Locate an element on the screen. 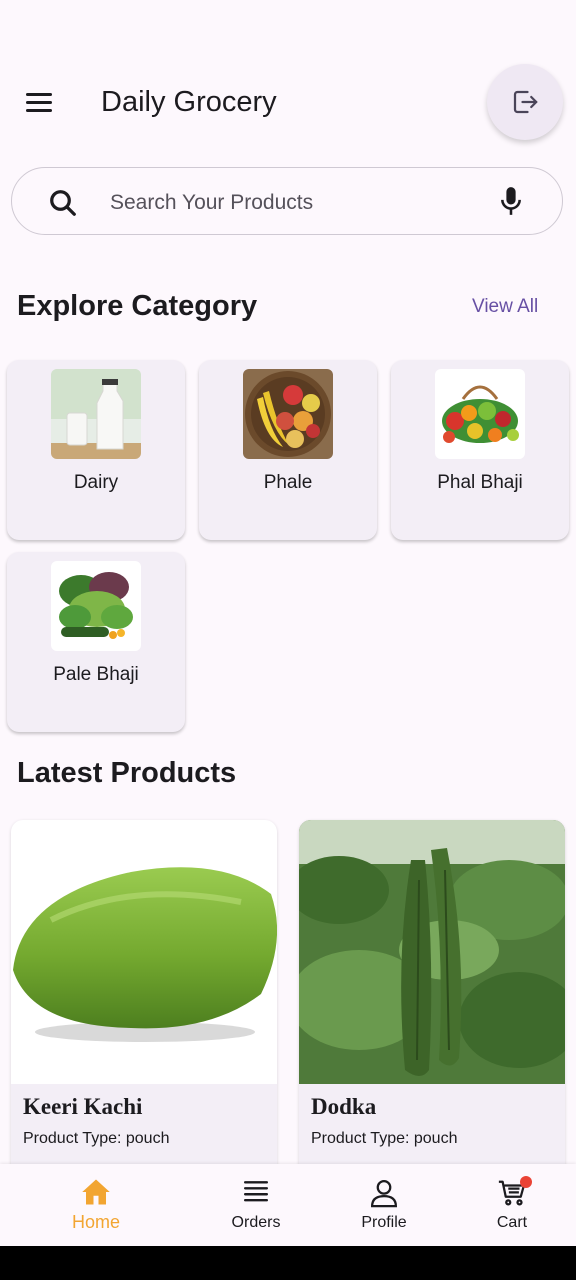 The width and height of the screenshot is (576, 1280). category-label: Pale Bhaji is located at coordinates (96, 674).